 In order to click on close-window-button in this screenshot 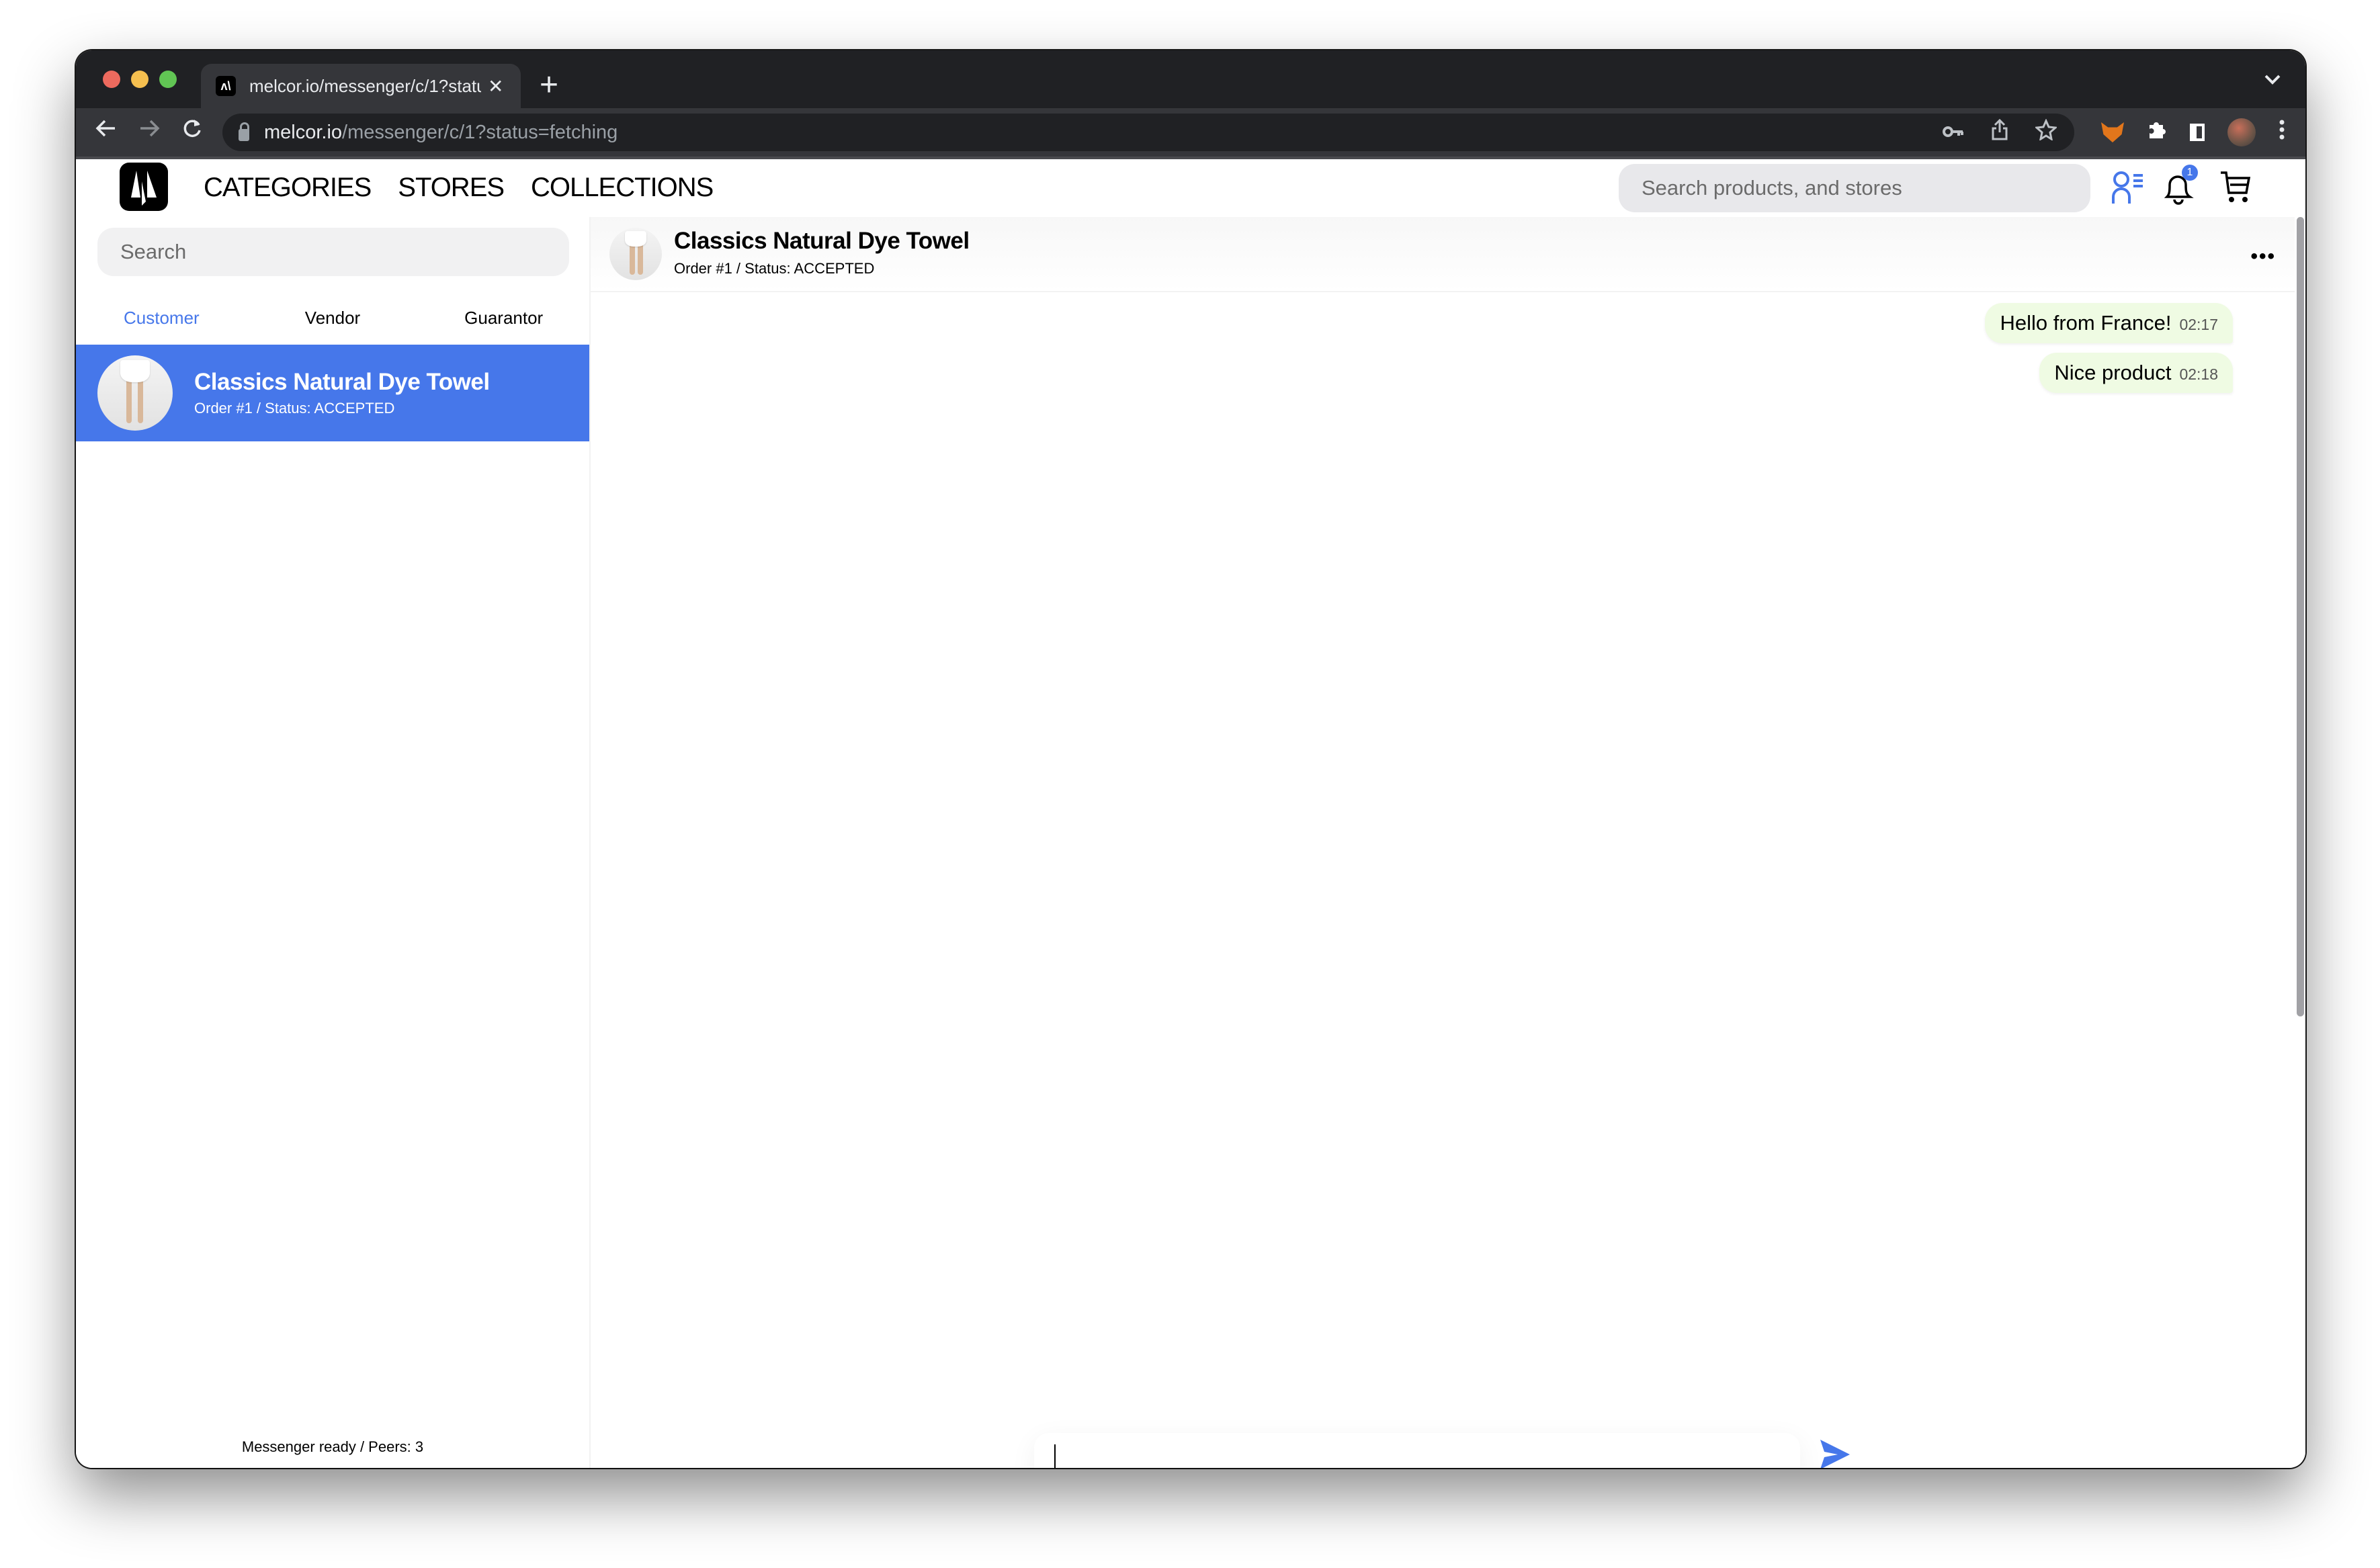, I will do `click(111, 79)`.